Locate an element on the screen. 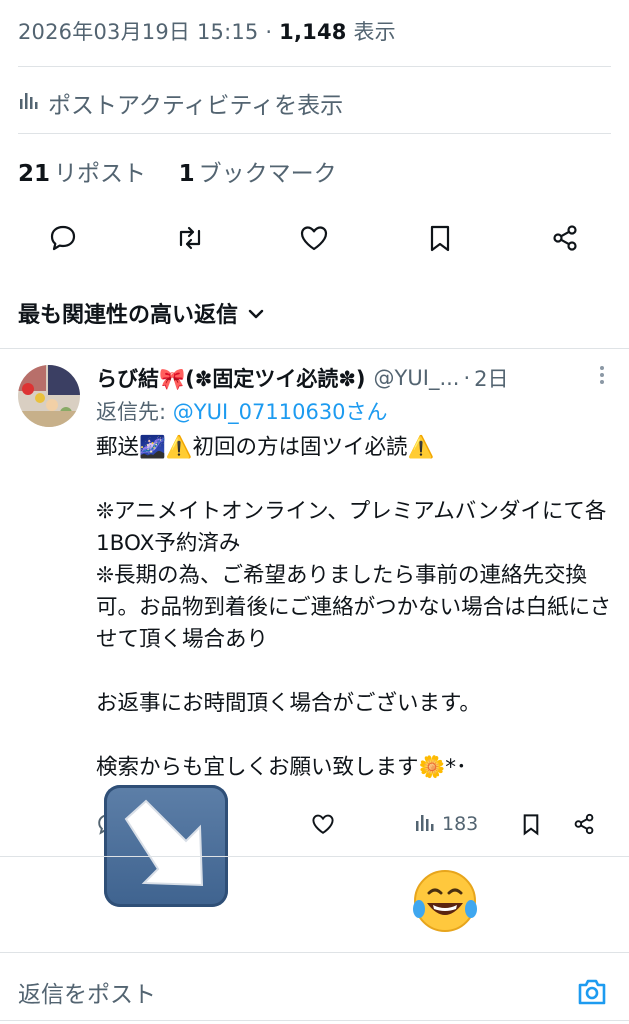 This screenshot has height=1024, width=629. avatar is located at coordinates (49, 396).